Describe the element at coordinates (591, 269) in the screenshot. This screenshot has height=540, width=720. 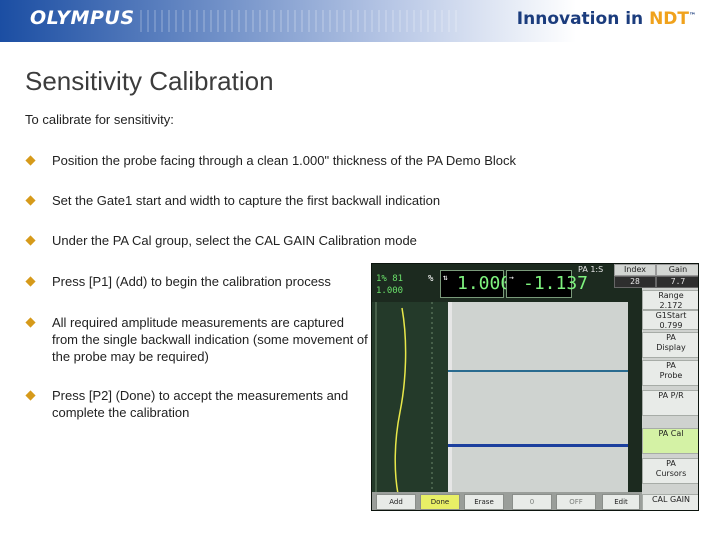
I see `pa-mode-label: PA 1:S` at that location.